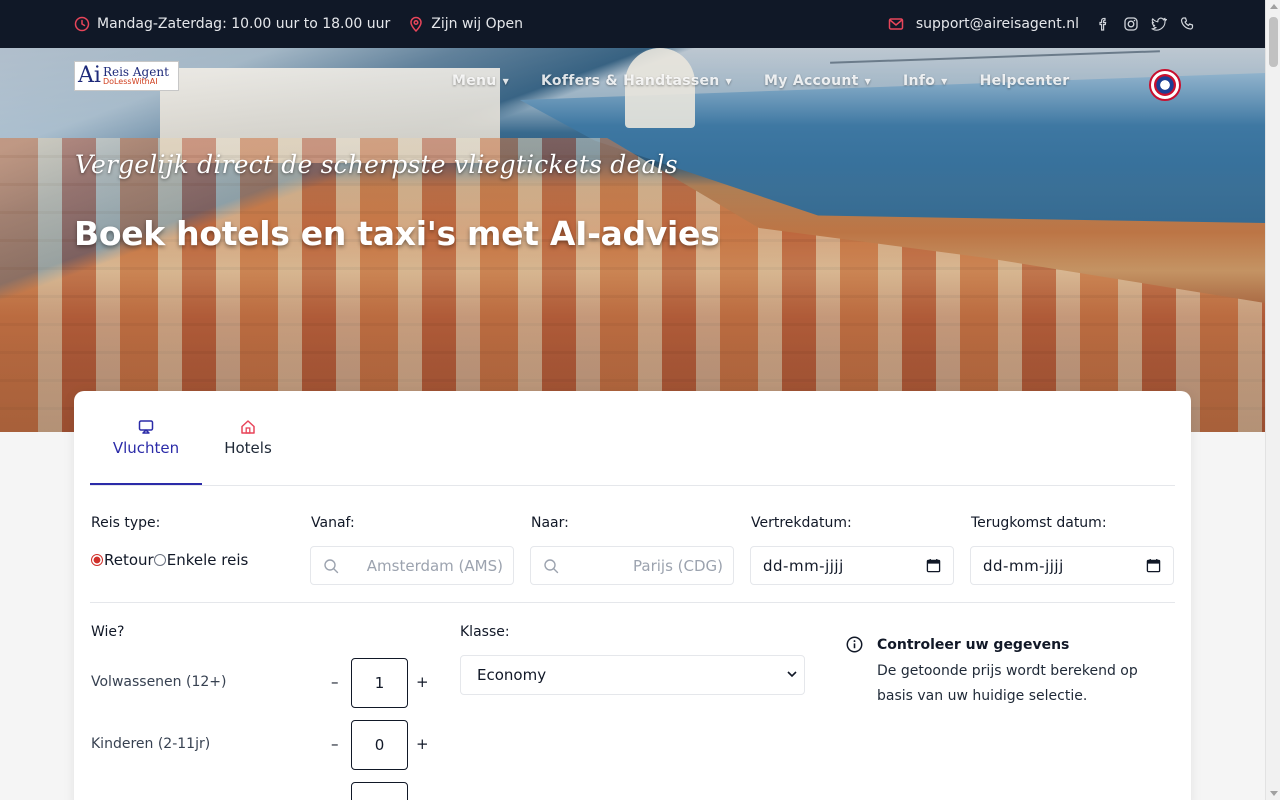  I want to click on site-logo: Ai Reis Agent DoLessWithAI, so click(126, 76).